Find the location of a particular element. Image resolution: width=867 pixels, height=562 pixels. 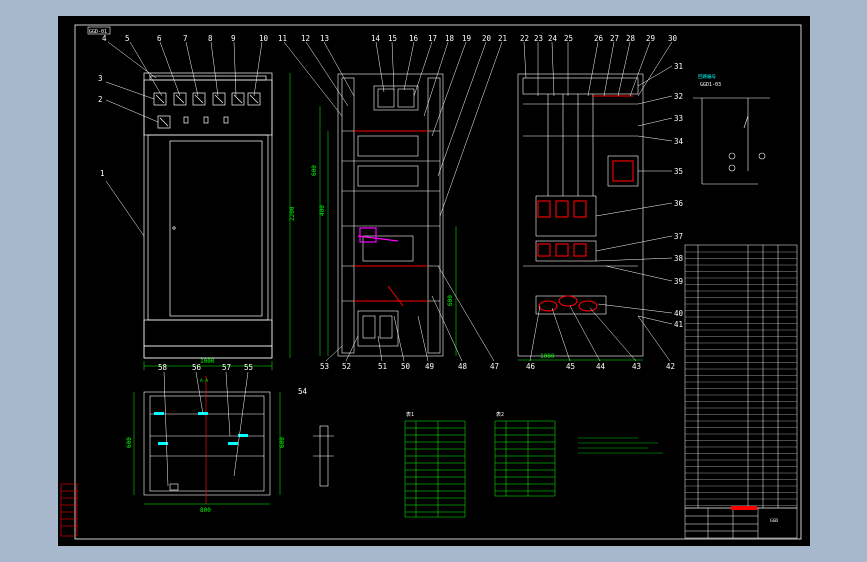

callout-44: 44 is located at coordinates (601, 366).